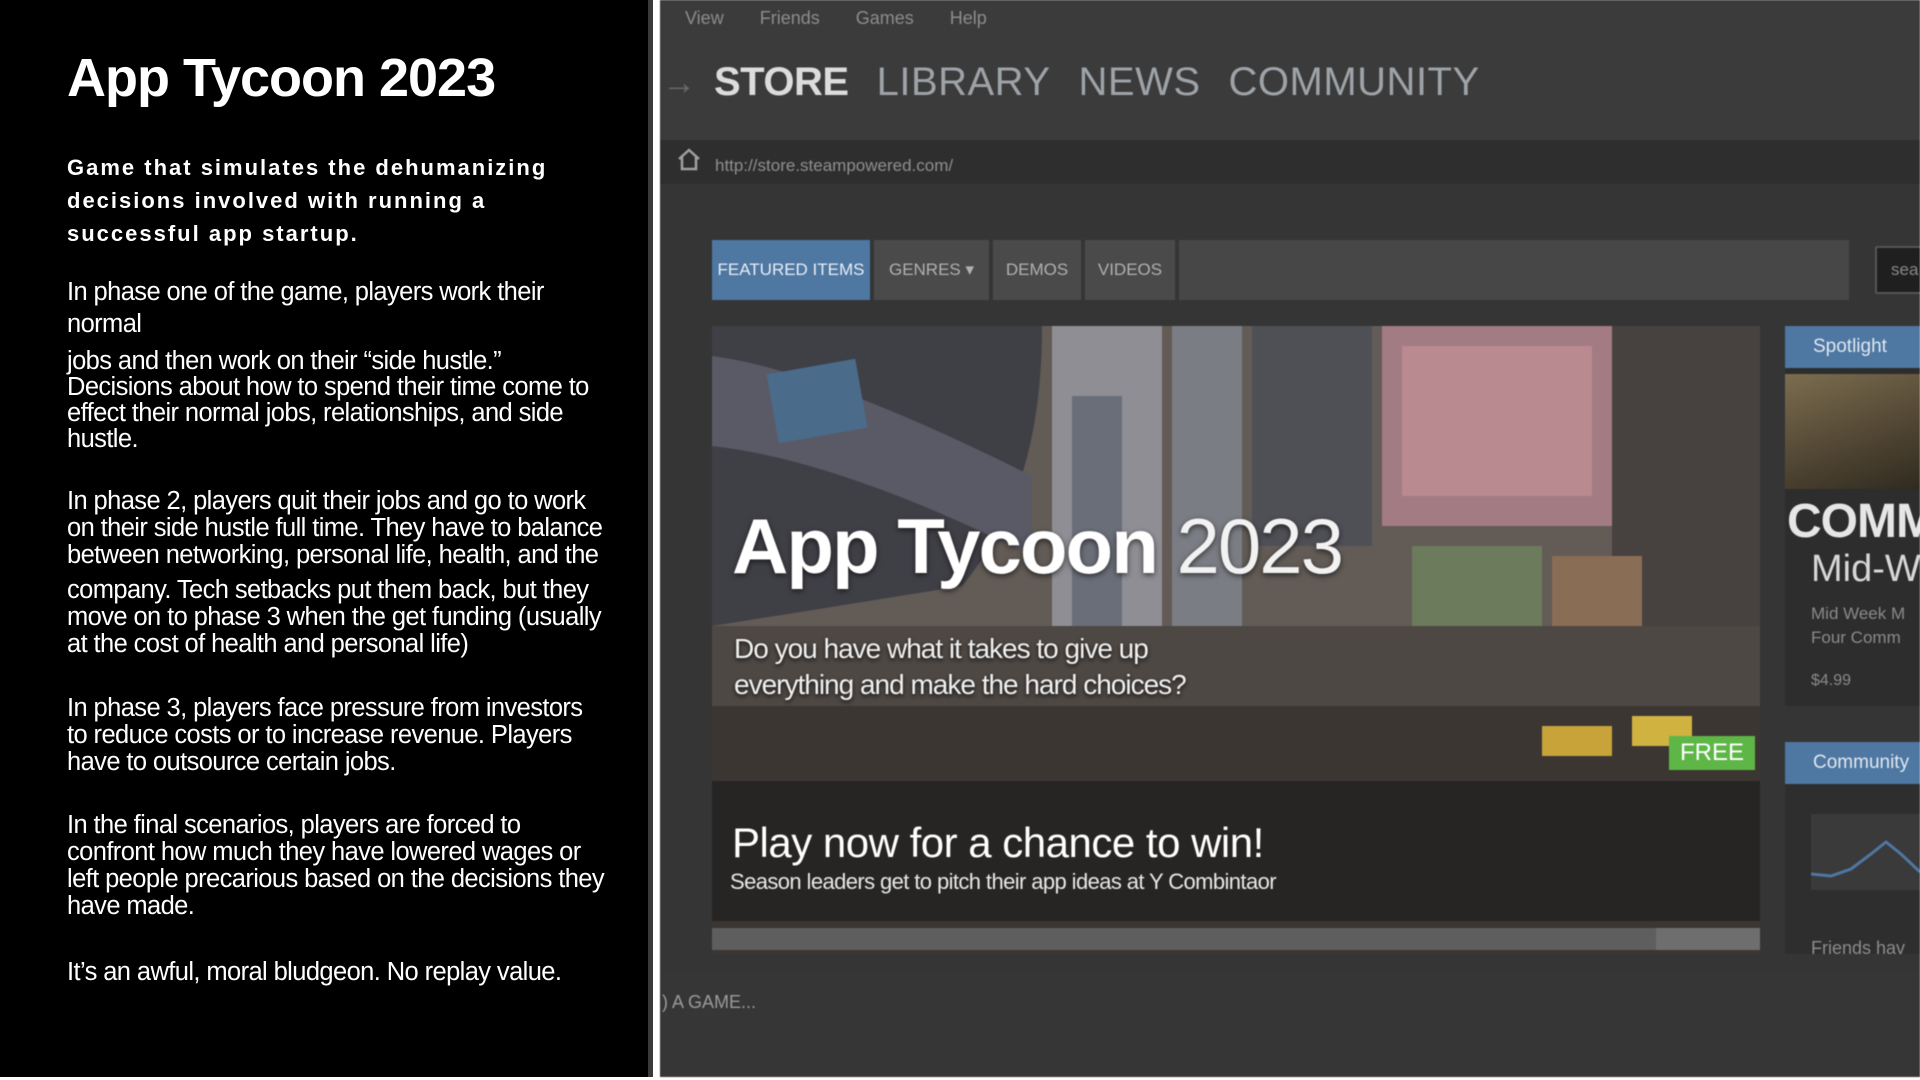  I want to click on tab-demos: DEMOS, so click(1037, 270).